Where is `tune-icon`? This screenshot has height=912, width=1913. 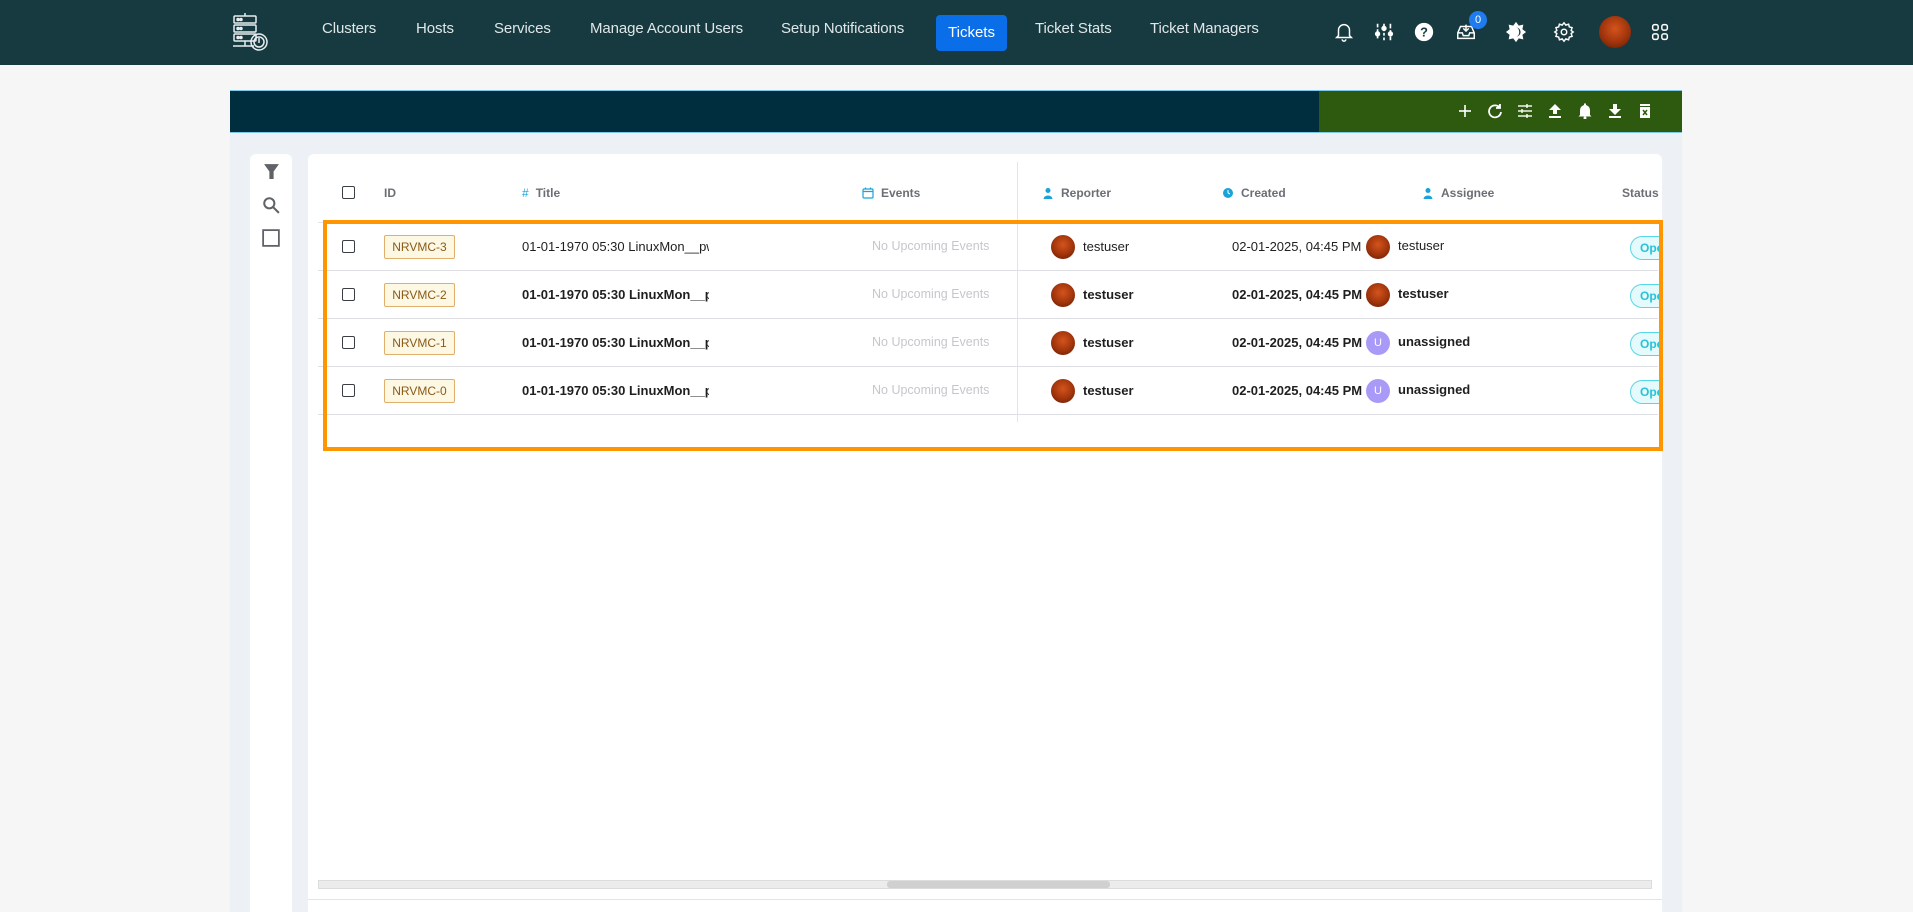 tune-icon is located at coordinates (1525, 111).